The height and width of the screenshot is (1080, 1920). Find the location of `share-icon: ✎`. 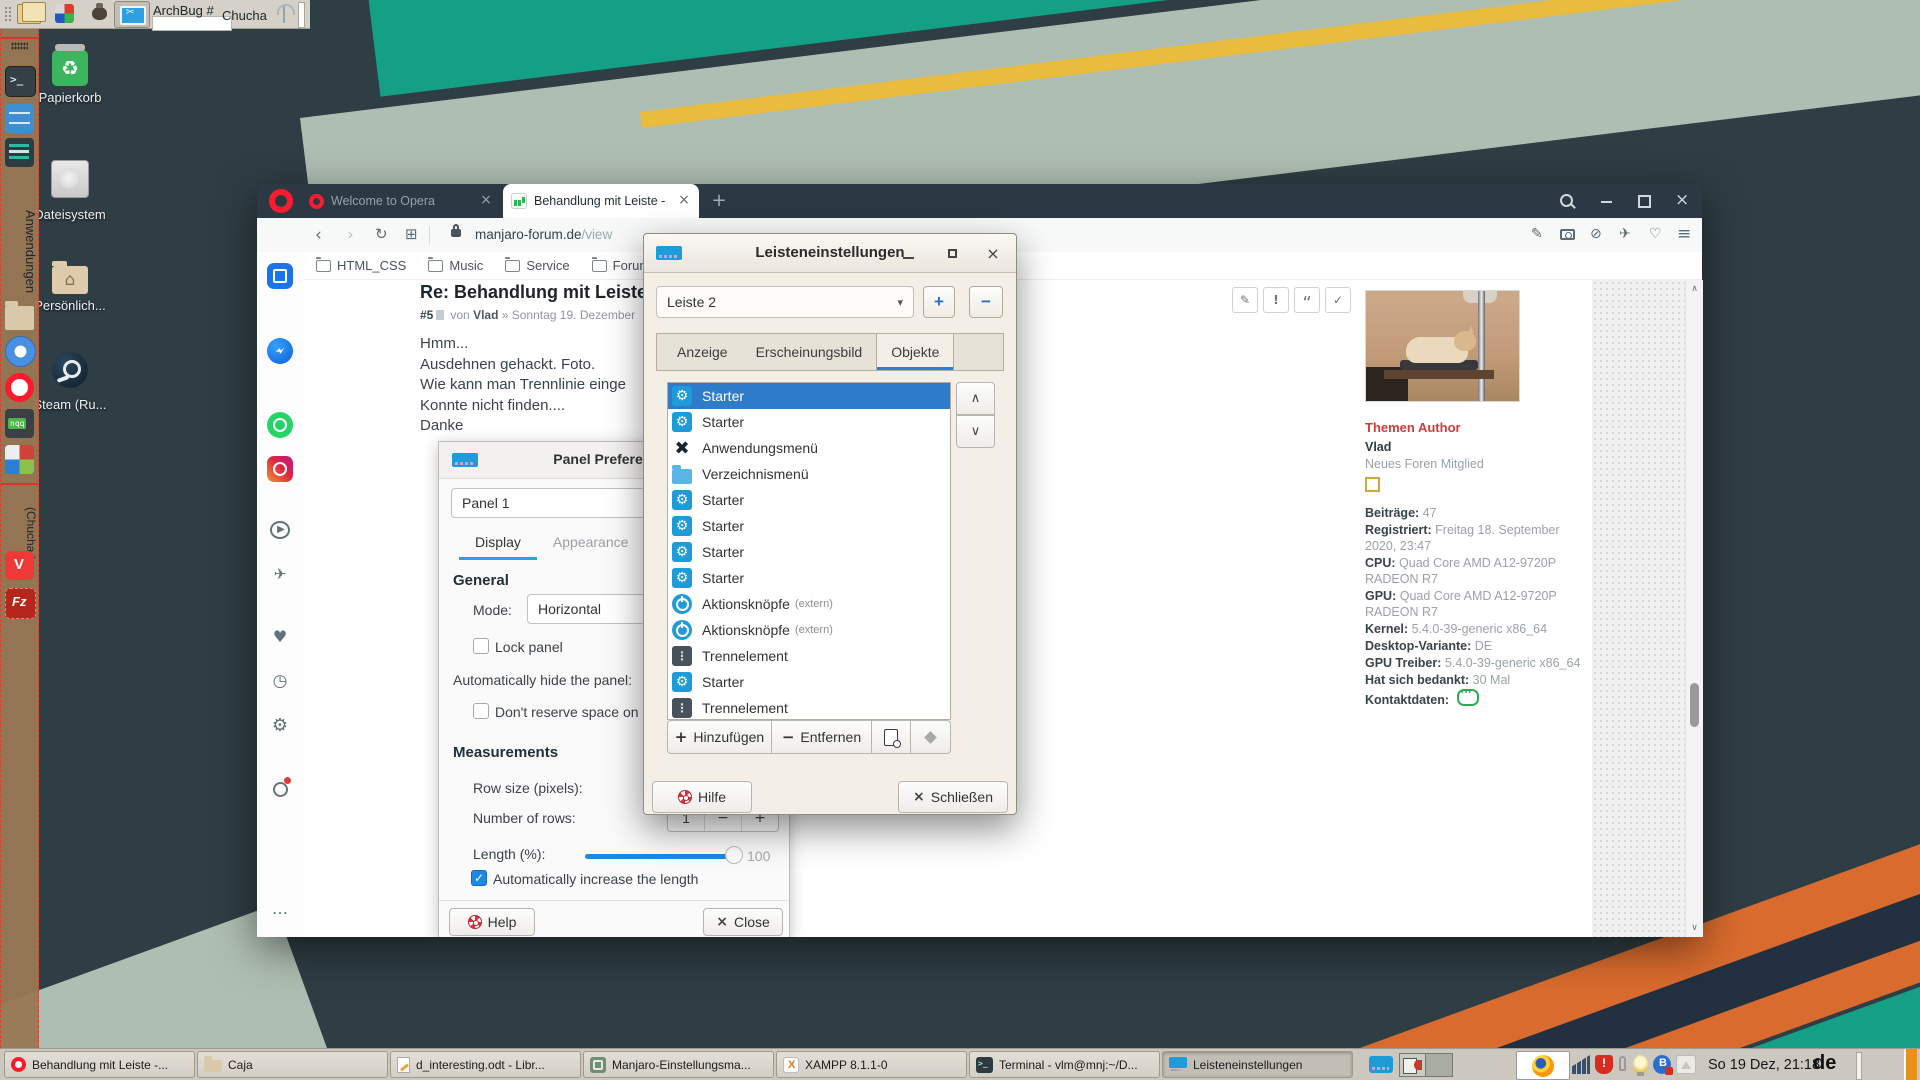

share-icon: ✎ is located at coordinates (1537, 234).